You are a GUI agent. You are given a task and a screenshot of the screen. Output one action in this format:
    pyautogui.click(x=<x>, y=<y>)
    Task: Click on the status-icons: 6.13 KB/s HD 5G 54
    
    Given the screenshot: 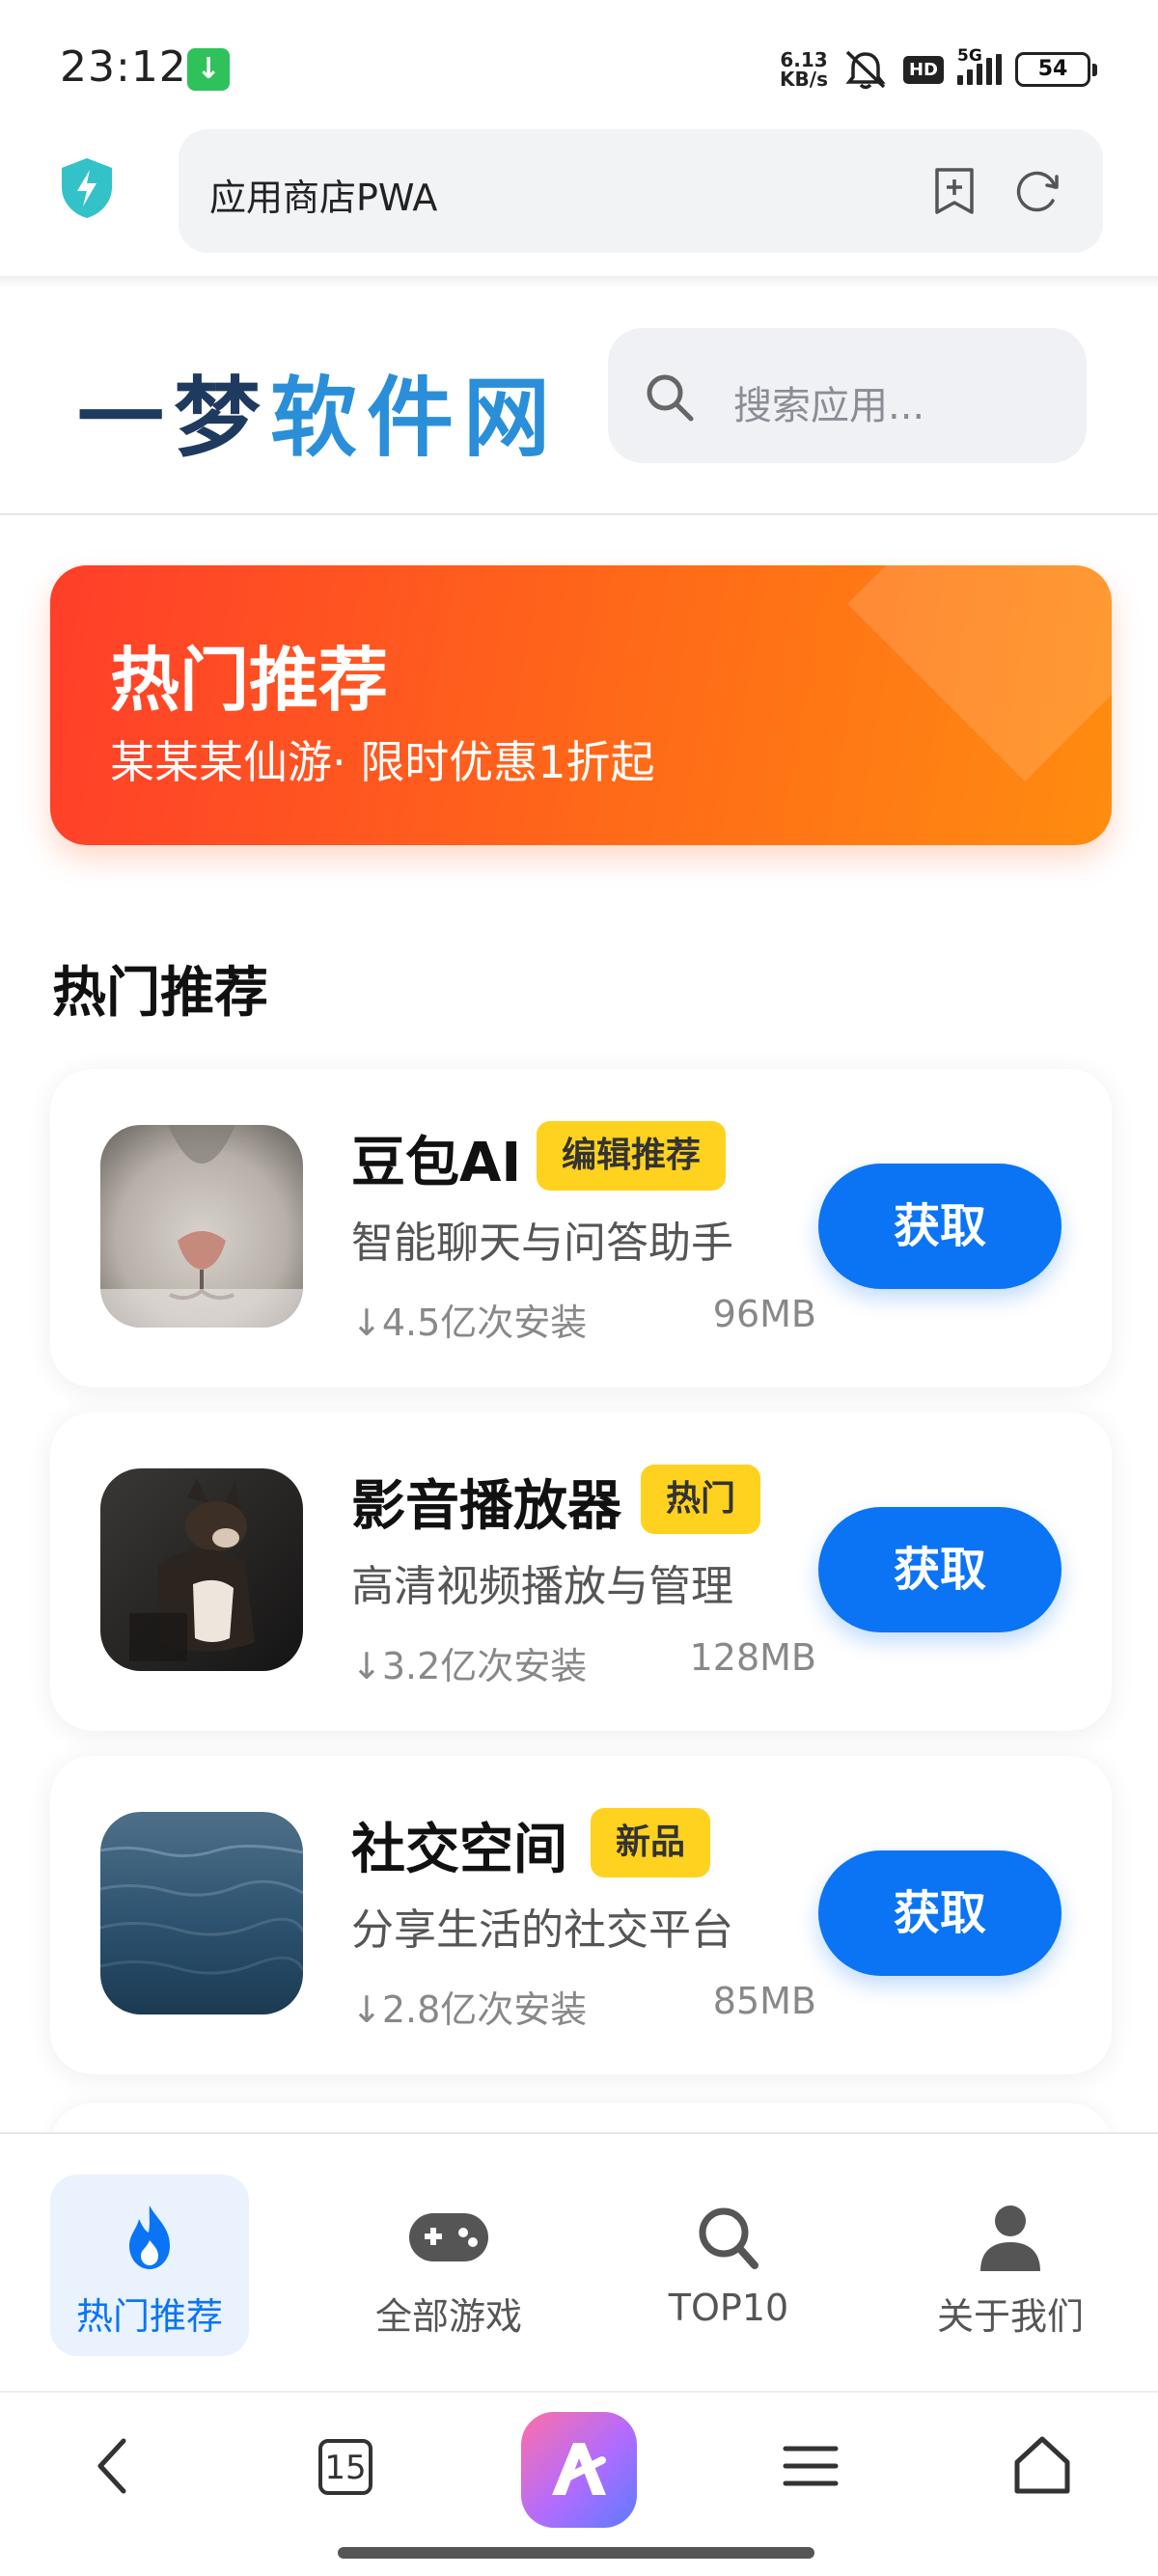 What is the action you would take?
    pyautogui.click(x=938, y=69)
    